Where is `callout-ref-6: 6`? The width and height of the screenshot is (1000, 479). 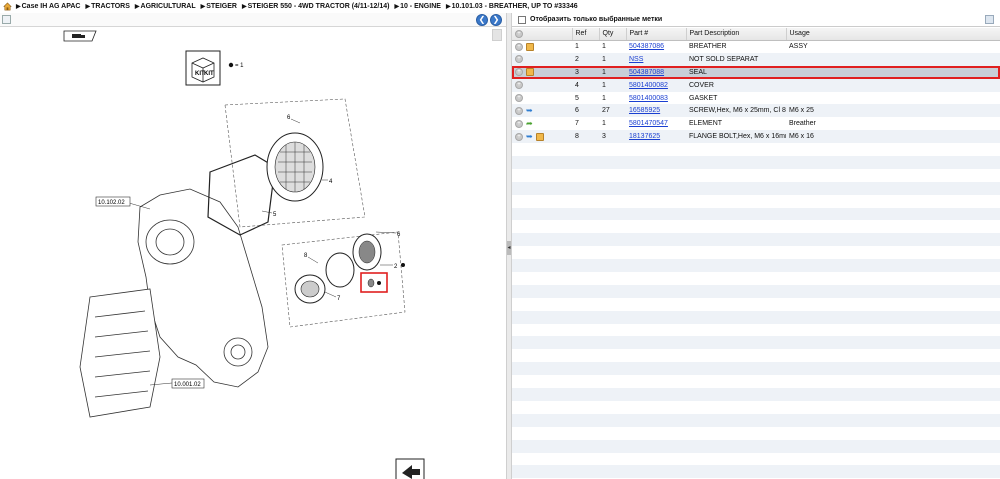
callout-ref-6: 6 is located at coordinates (399, 235).